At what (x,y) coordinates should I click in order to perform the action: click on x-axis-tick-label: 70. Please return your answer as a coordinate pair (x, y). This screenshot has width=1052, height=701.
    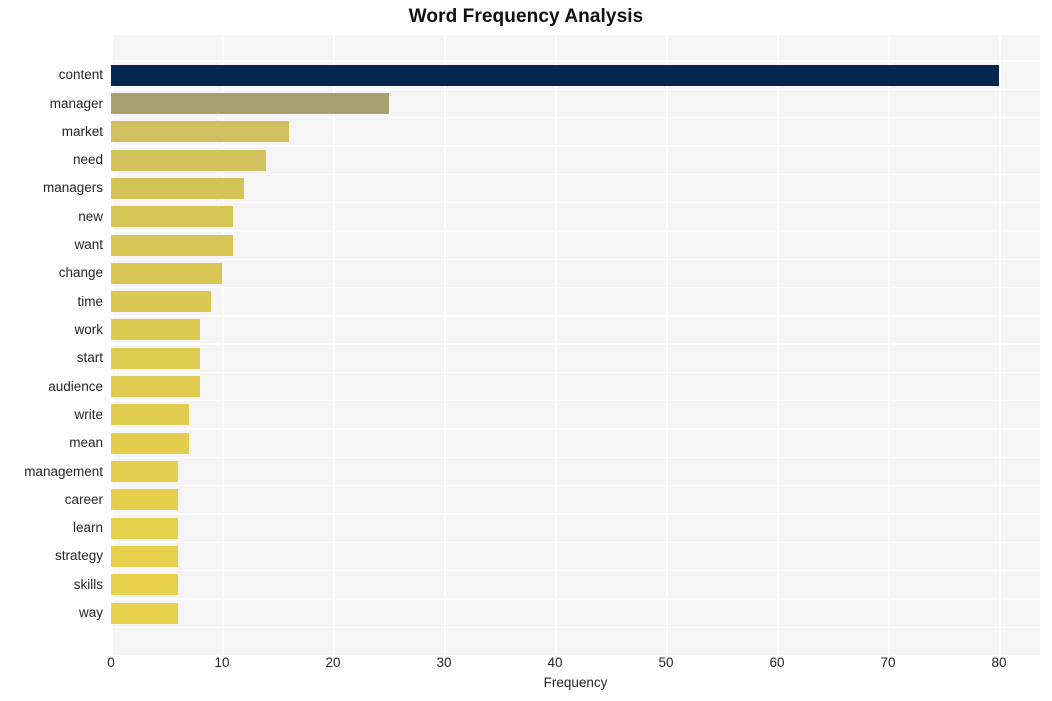
    Looking at the image, I should click on (888, 662).